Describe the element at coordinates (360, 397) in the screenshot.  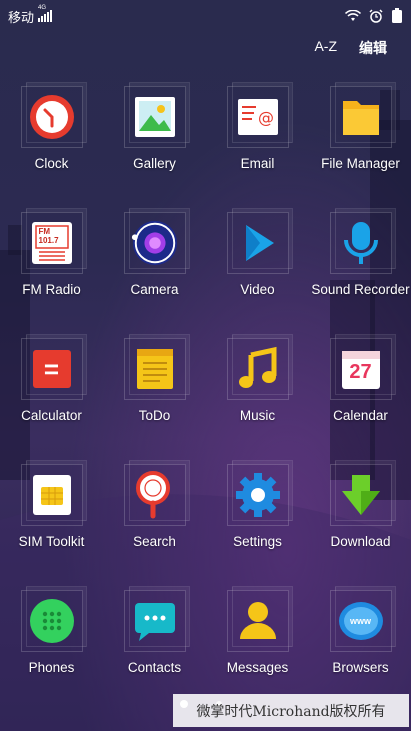
I see `app-calendar: 27 Calendar` at that location.